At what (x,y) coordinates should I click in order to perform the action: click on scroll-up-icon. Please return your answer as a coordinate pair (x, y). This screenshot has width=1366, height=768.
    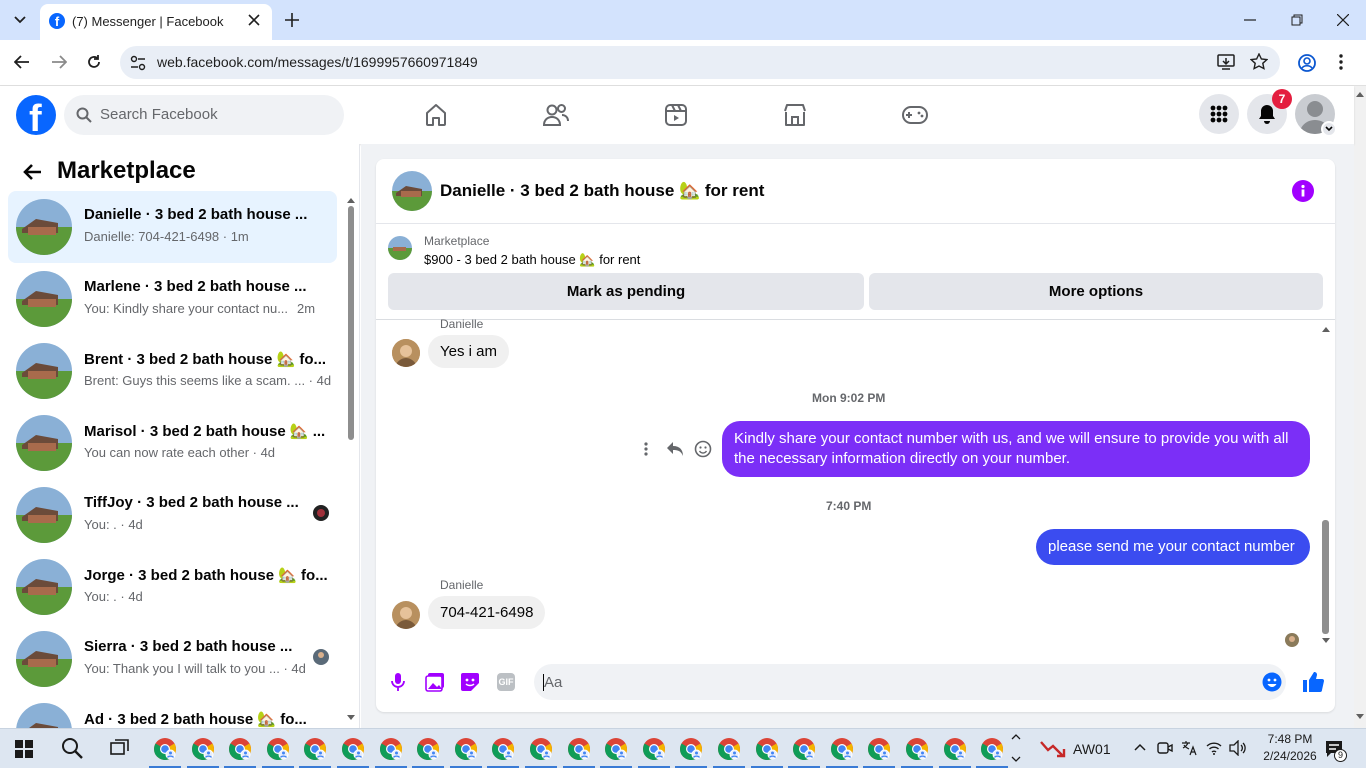
    Looking at the image, I should click on (1360, 94).